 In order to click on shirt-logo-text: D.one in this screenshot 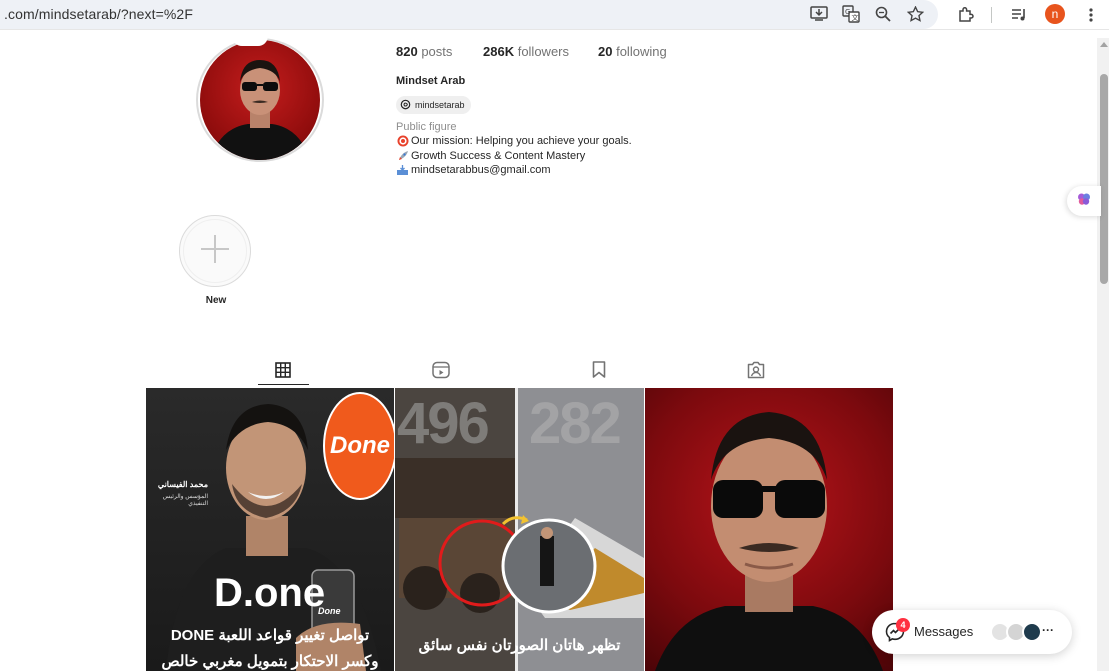, I will do `click(269, 593)`.